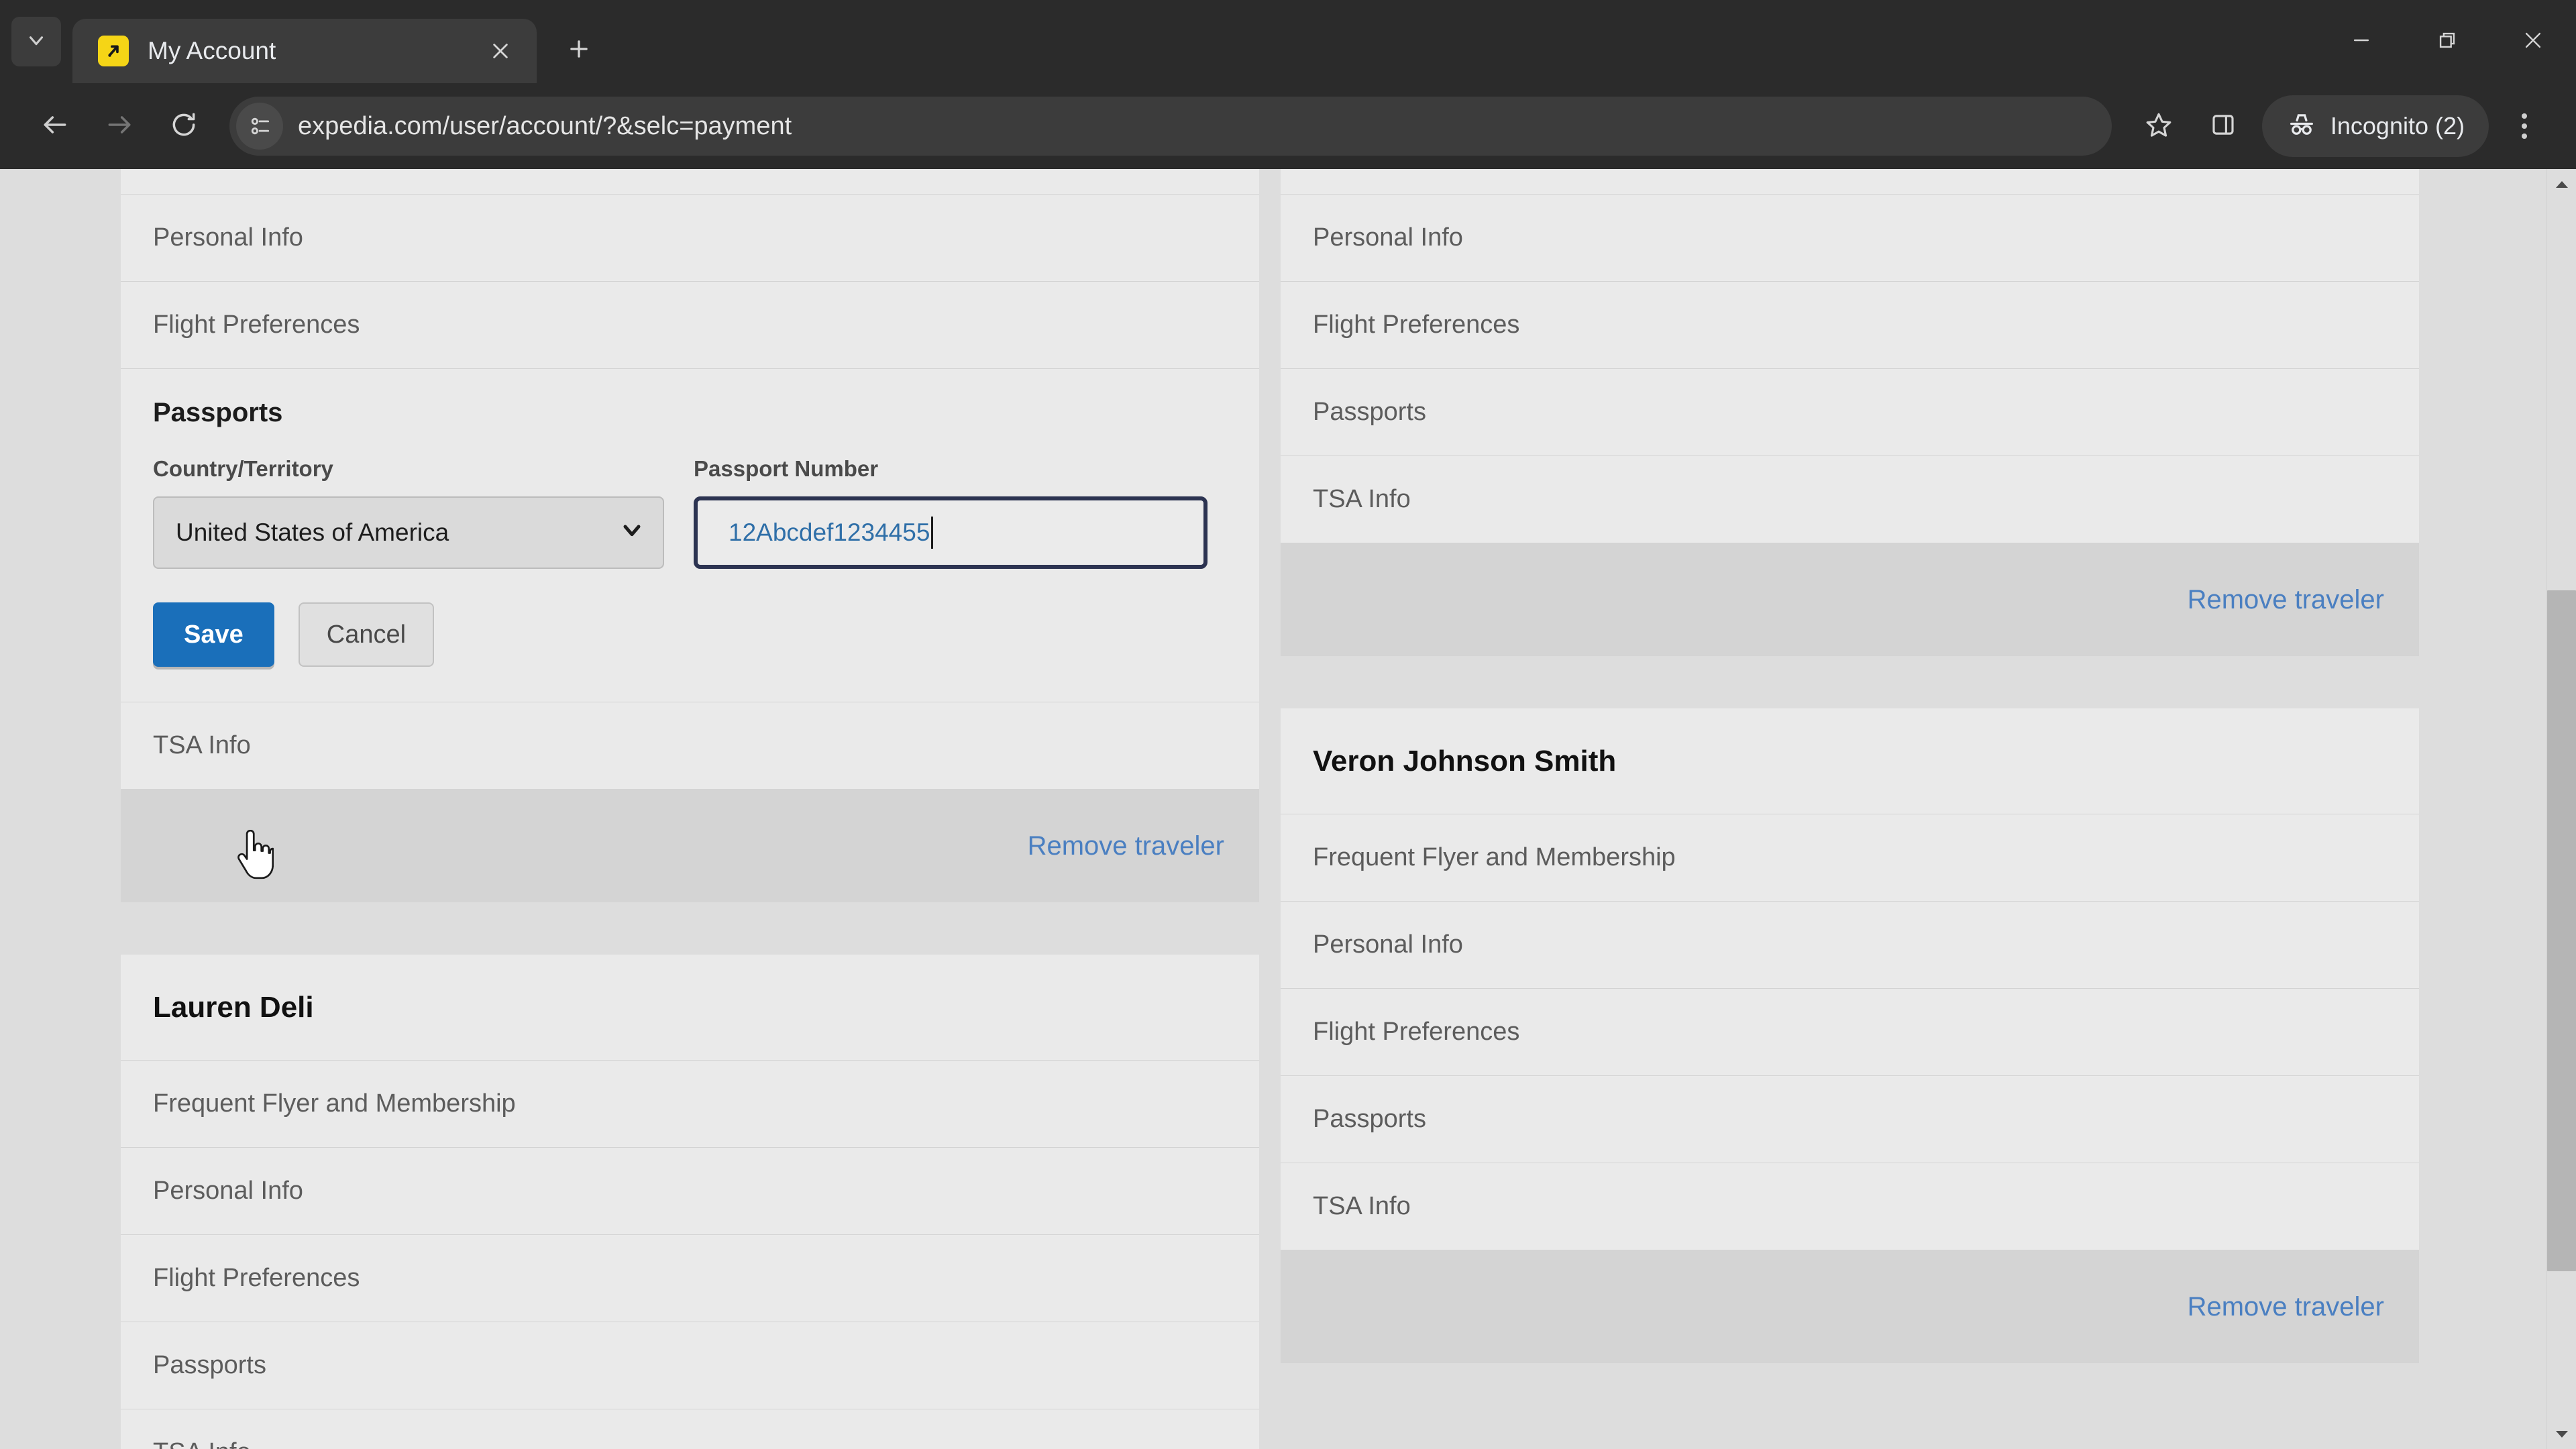 The image size is (2576, 1449). Describe the element at coordinates (1850, 761) in the screenshot. I see `traveler-name-row: Veron Johnson Smith` at that location.